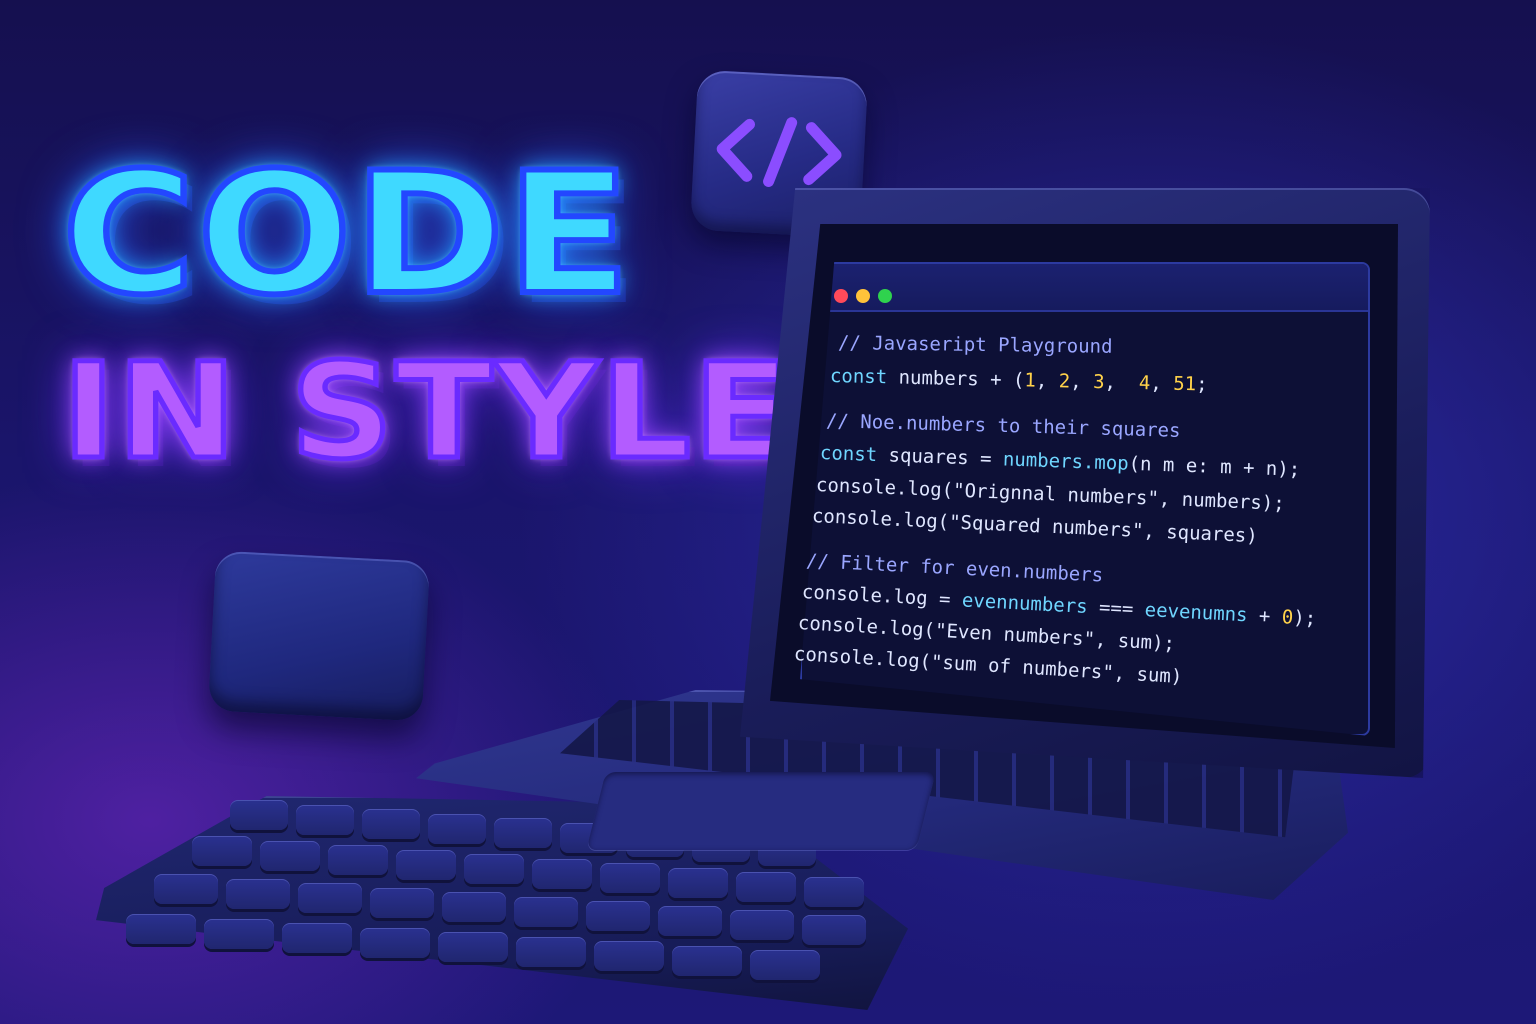  I want to click on minimize-window-dot, so click(863, 296).